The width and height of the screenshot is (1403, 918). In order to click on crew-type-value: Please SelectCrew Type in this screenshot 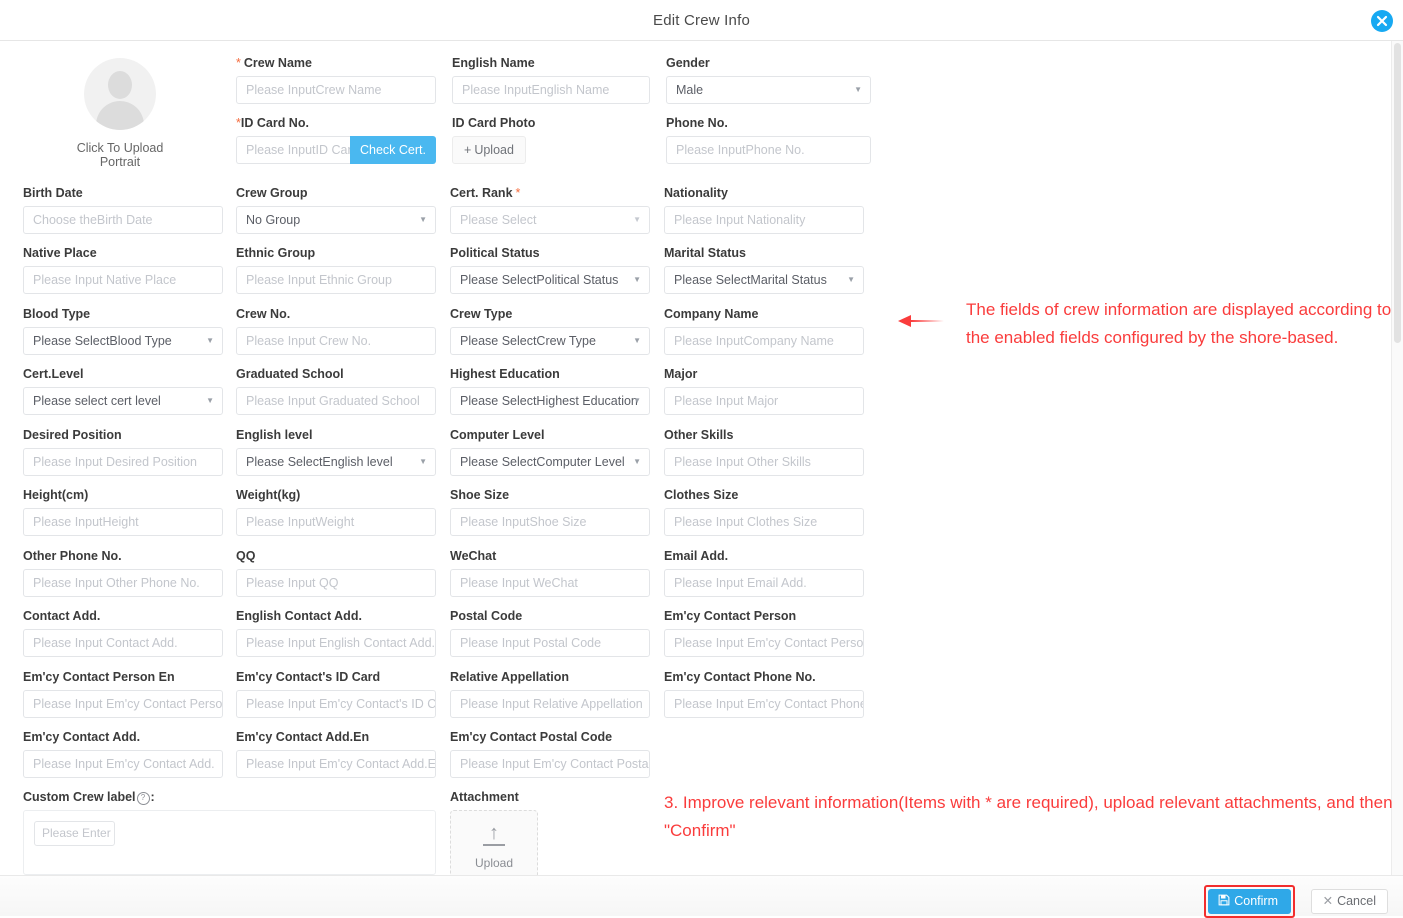, I will do `click(528, 341)`.